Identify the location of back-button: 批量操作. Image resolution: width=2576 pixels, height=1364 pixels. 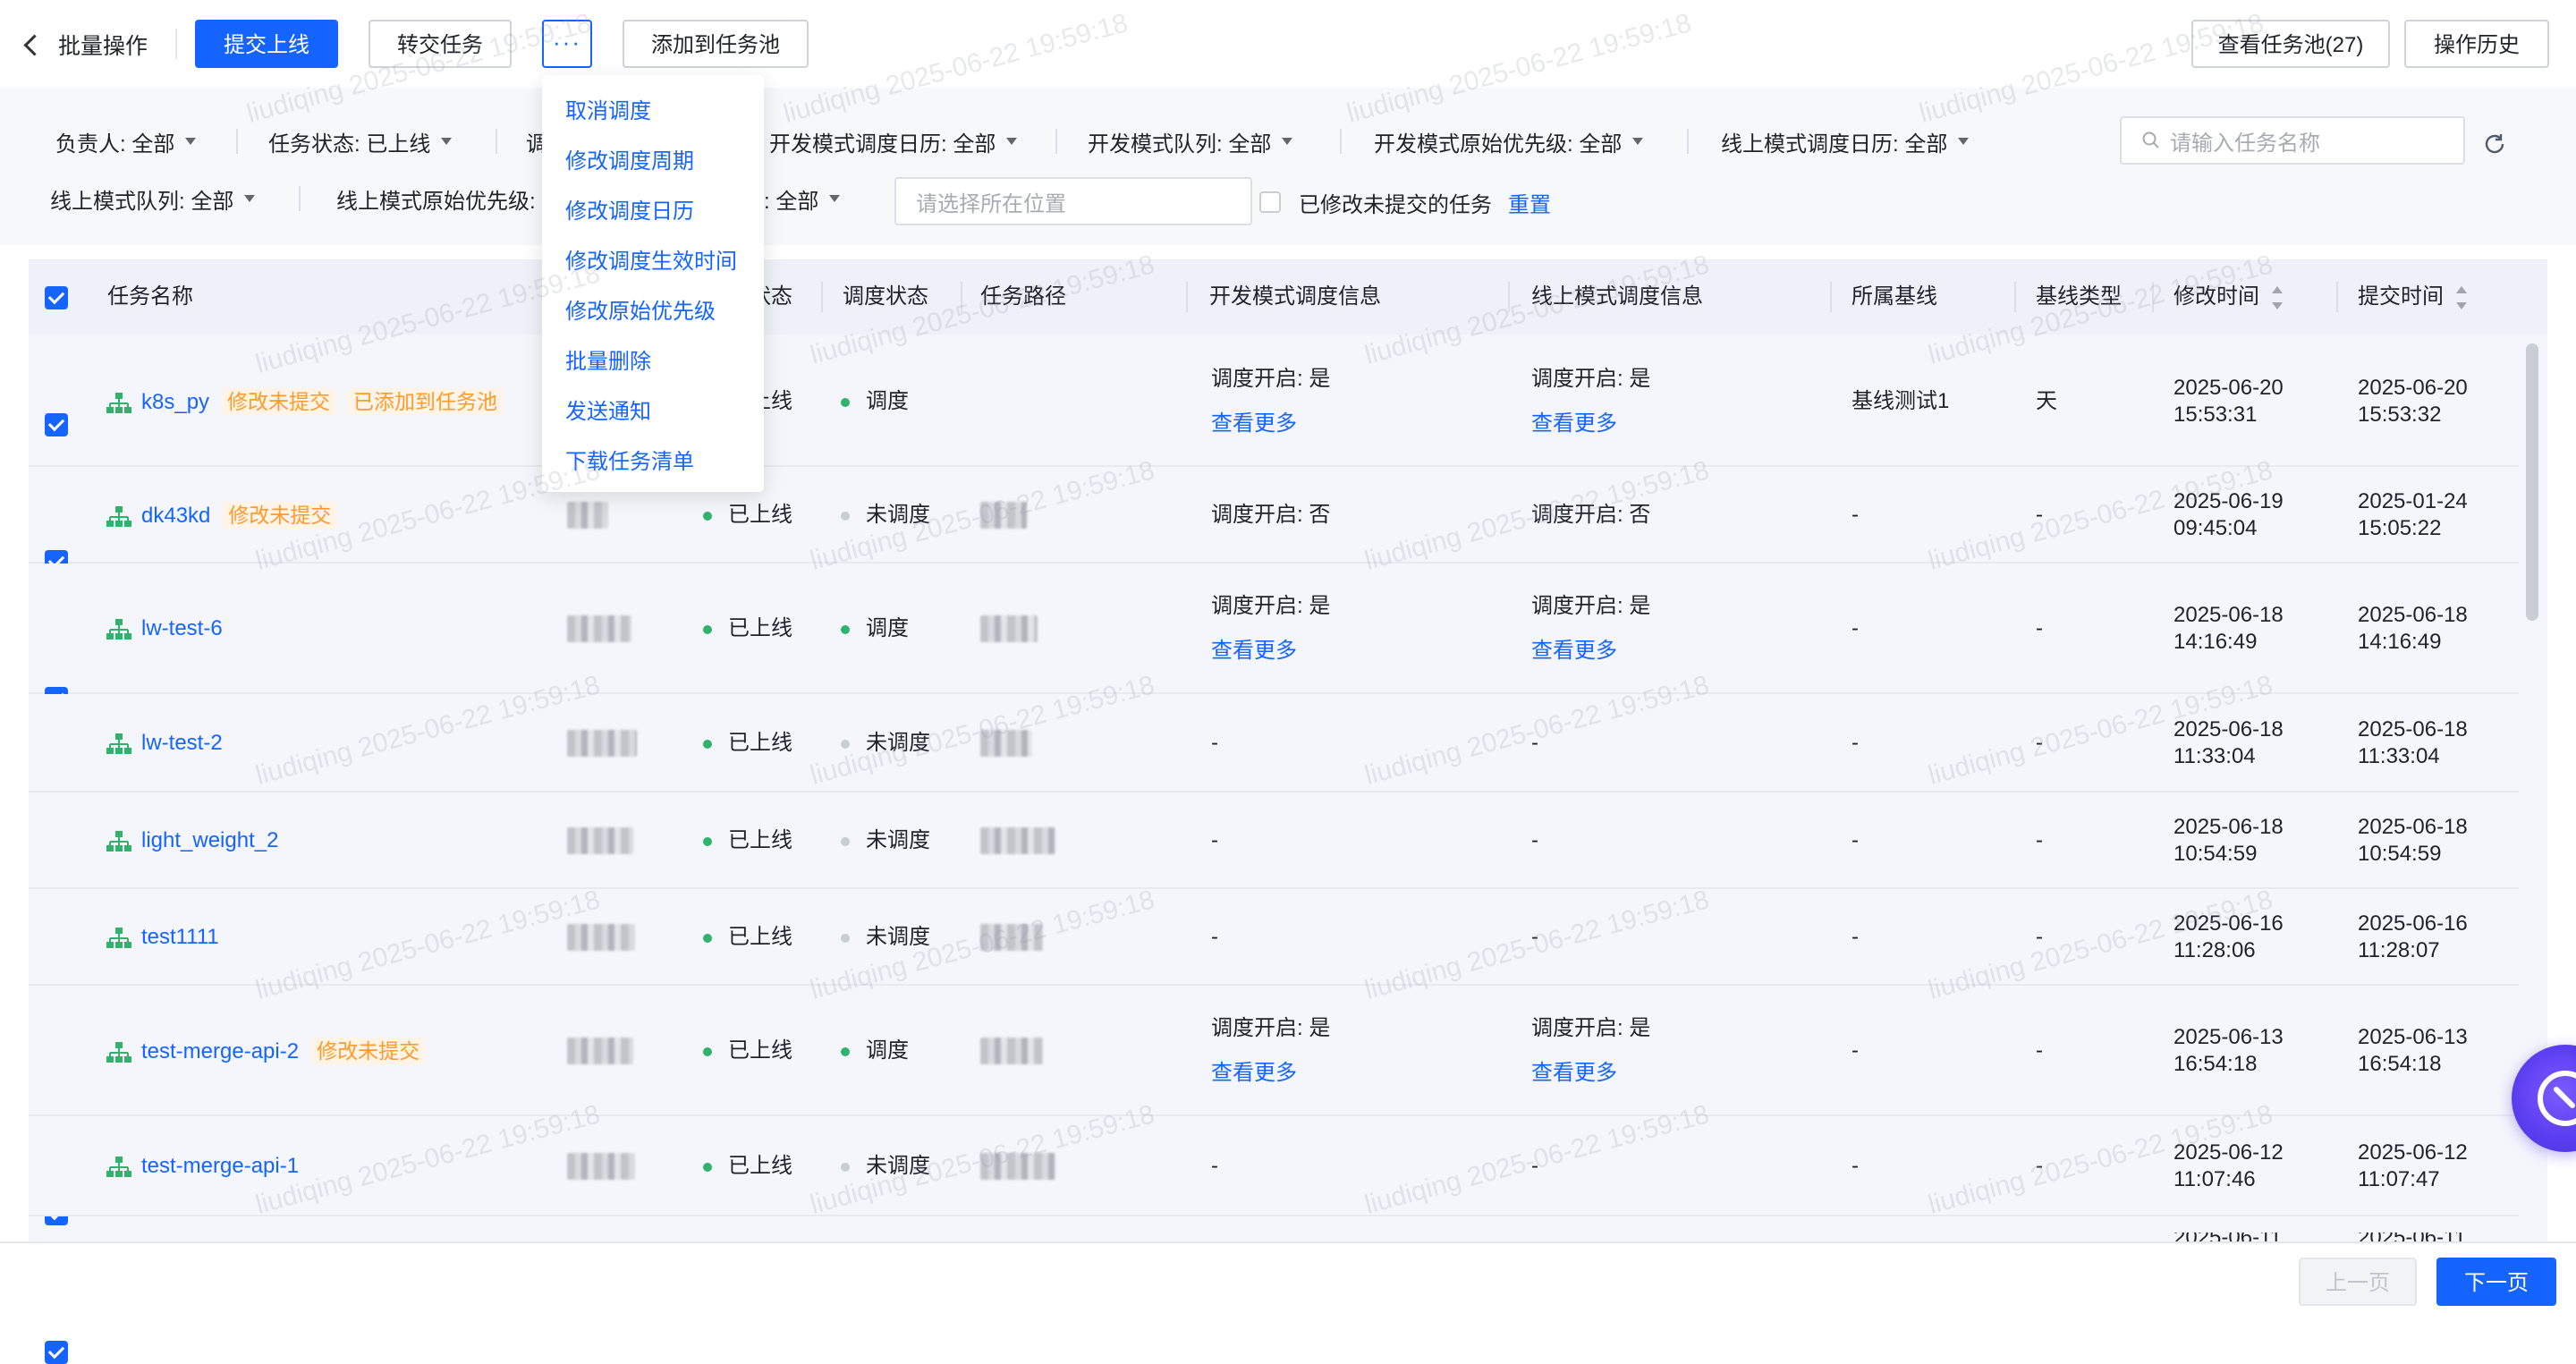
(85, 45).